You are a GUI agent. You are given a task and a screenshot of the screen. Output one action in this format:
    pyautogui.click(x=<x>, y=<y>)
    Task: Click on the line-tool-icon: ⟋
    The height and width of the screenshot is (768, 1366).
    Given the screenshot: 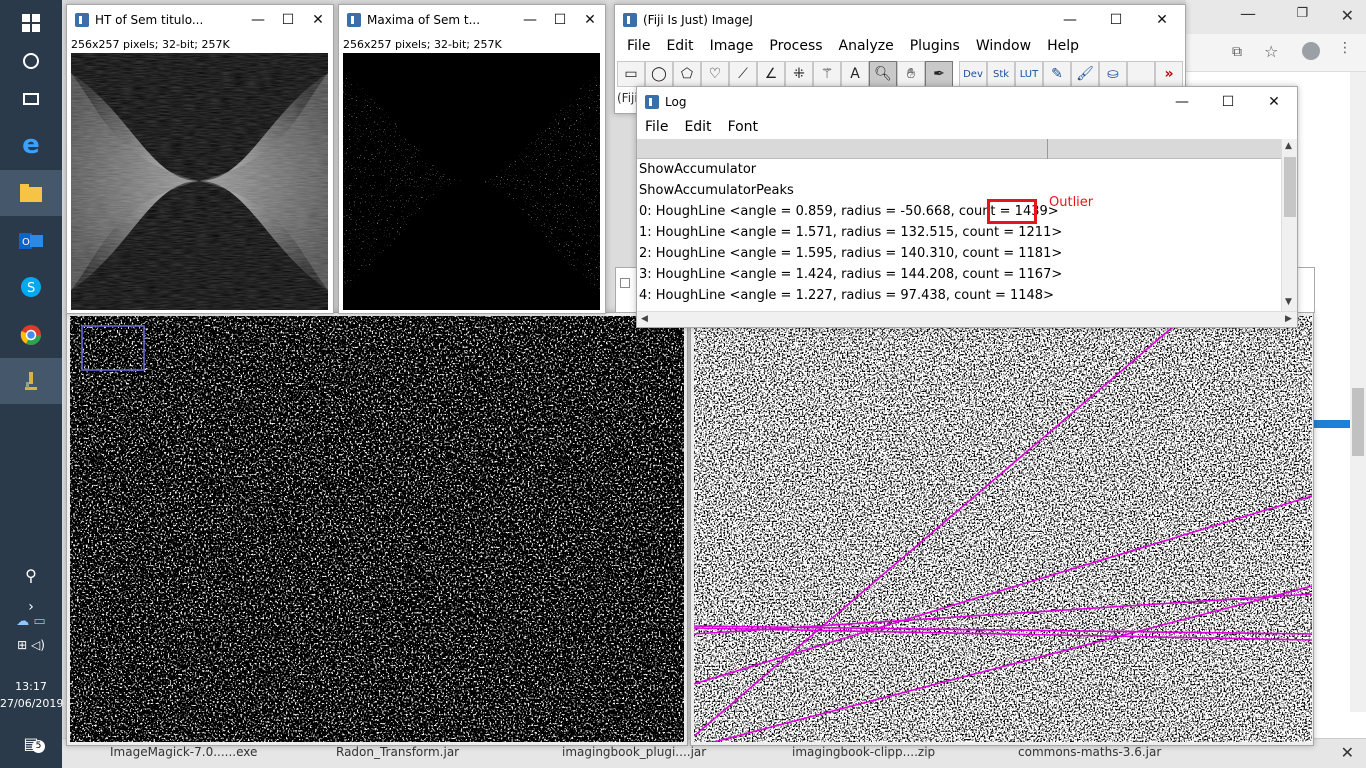 What is the action you would take?
    pyautogui.click(x=743, y=74)
    